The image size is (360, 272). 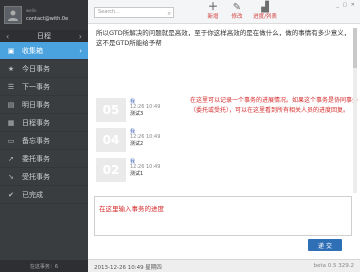 I want to click on edit-label: 修改, so click(x=237, y=17).